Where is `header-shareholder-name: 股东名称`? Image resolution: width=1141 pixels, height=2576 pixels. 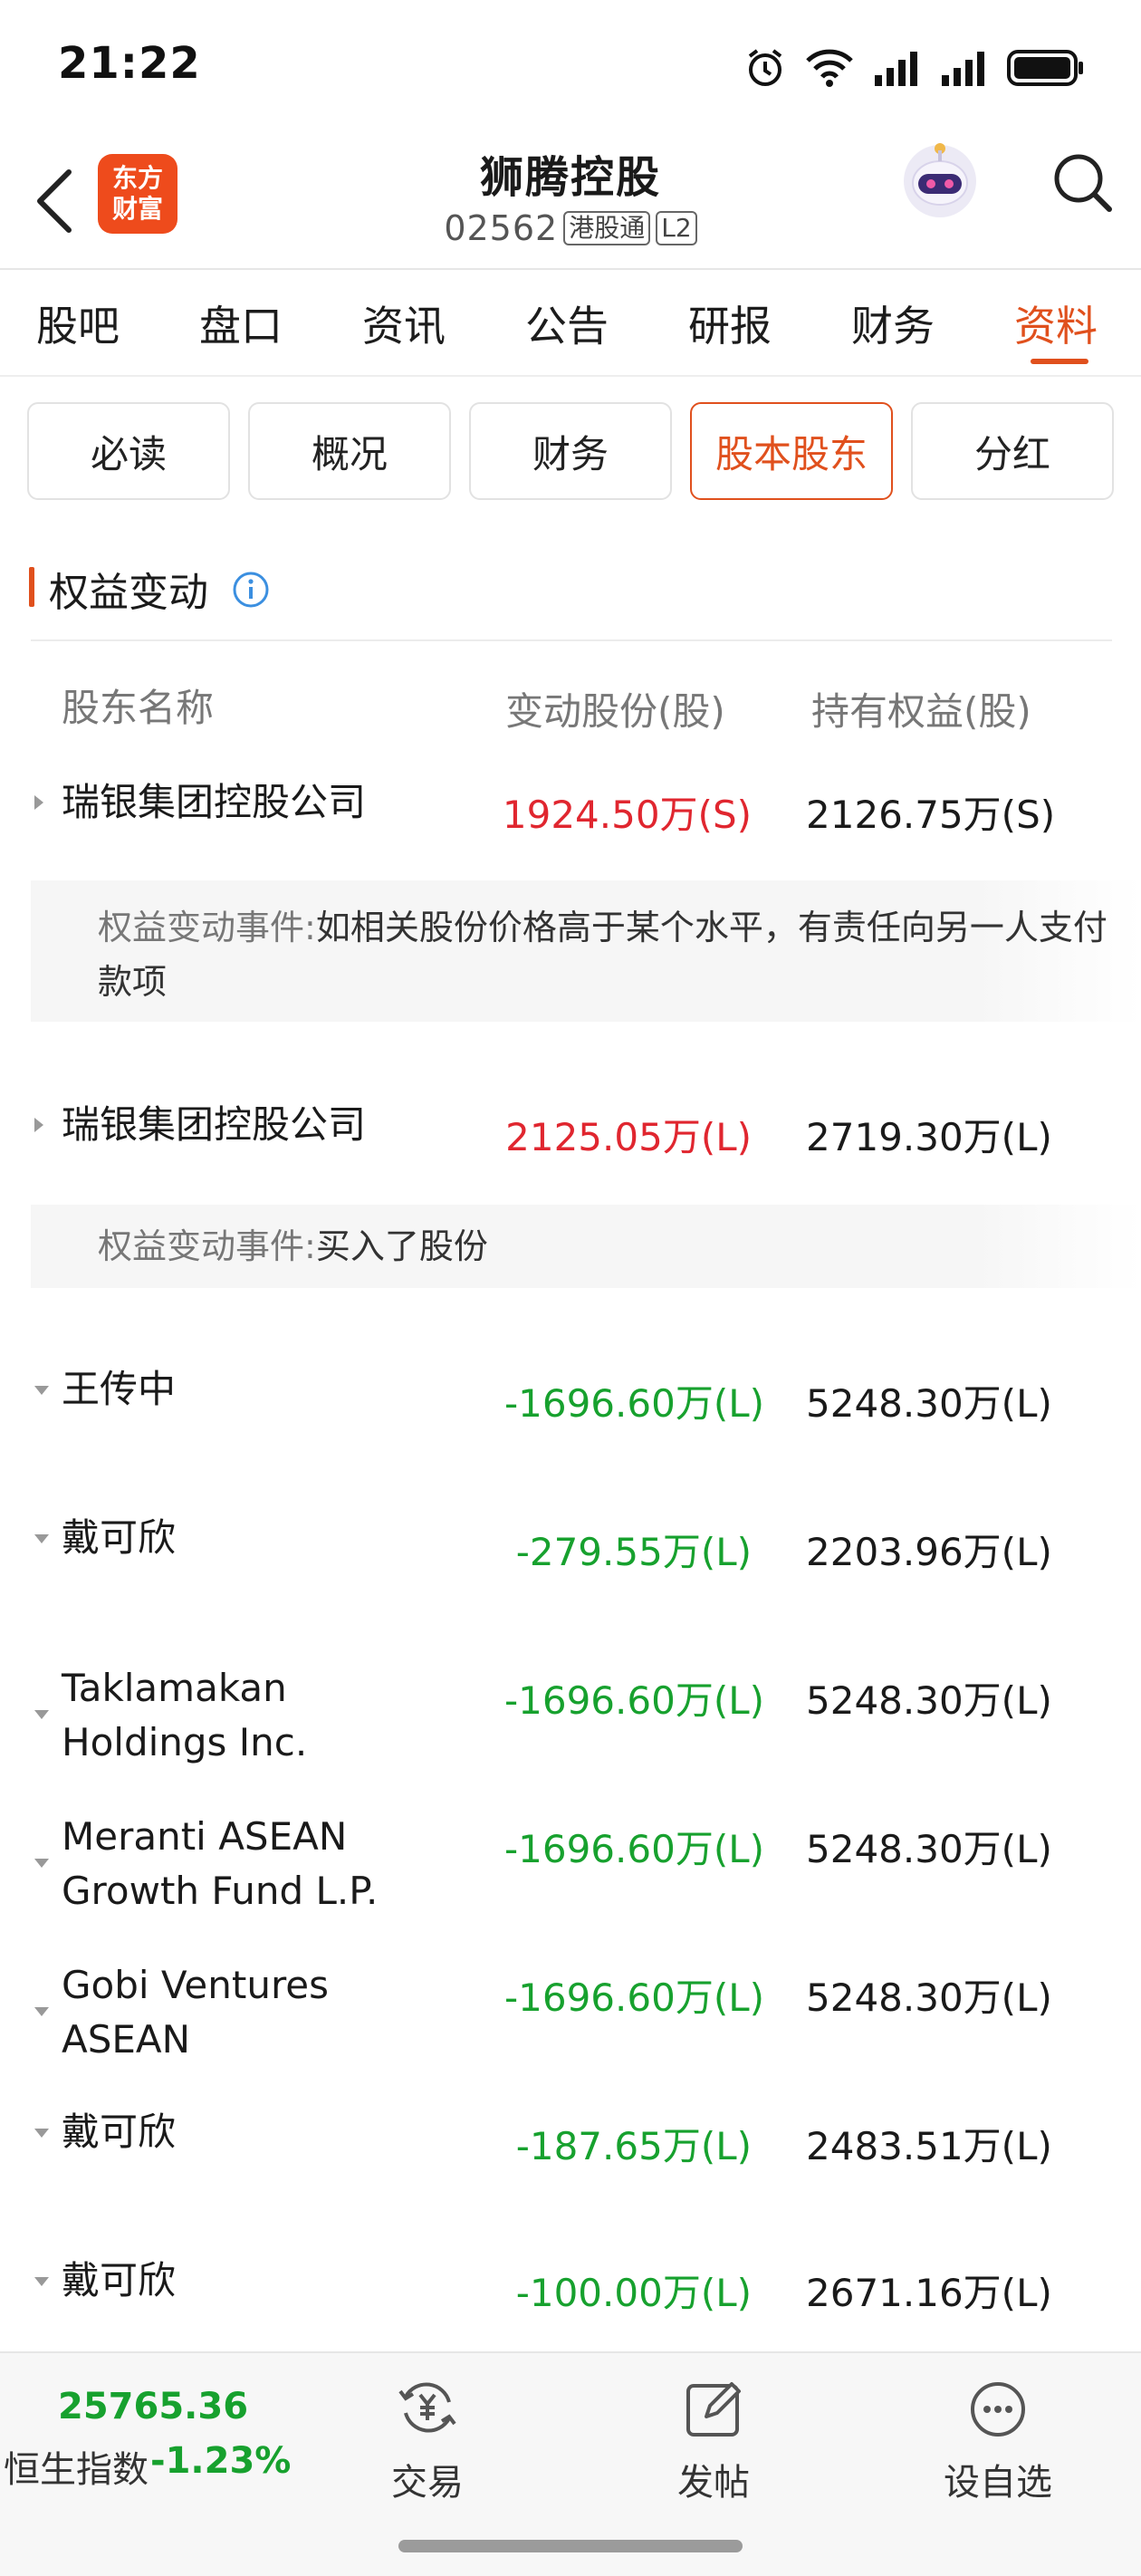 header-shareholder-name: 股东名称 is located at coordinates (138, 708).